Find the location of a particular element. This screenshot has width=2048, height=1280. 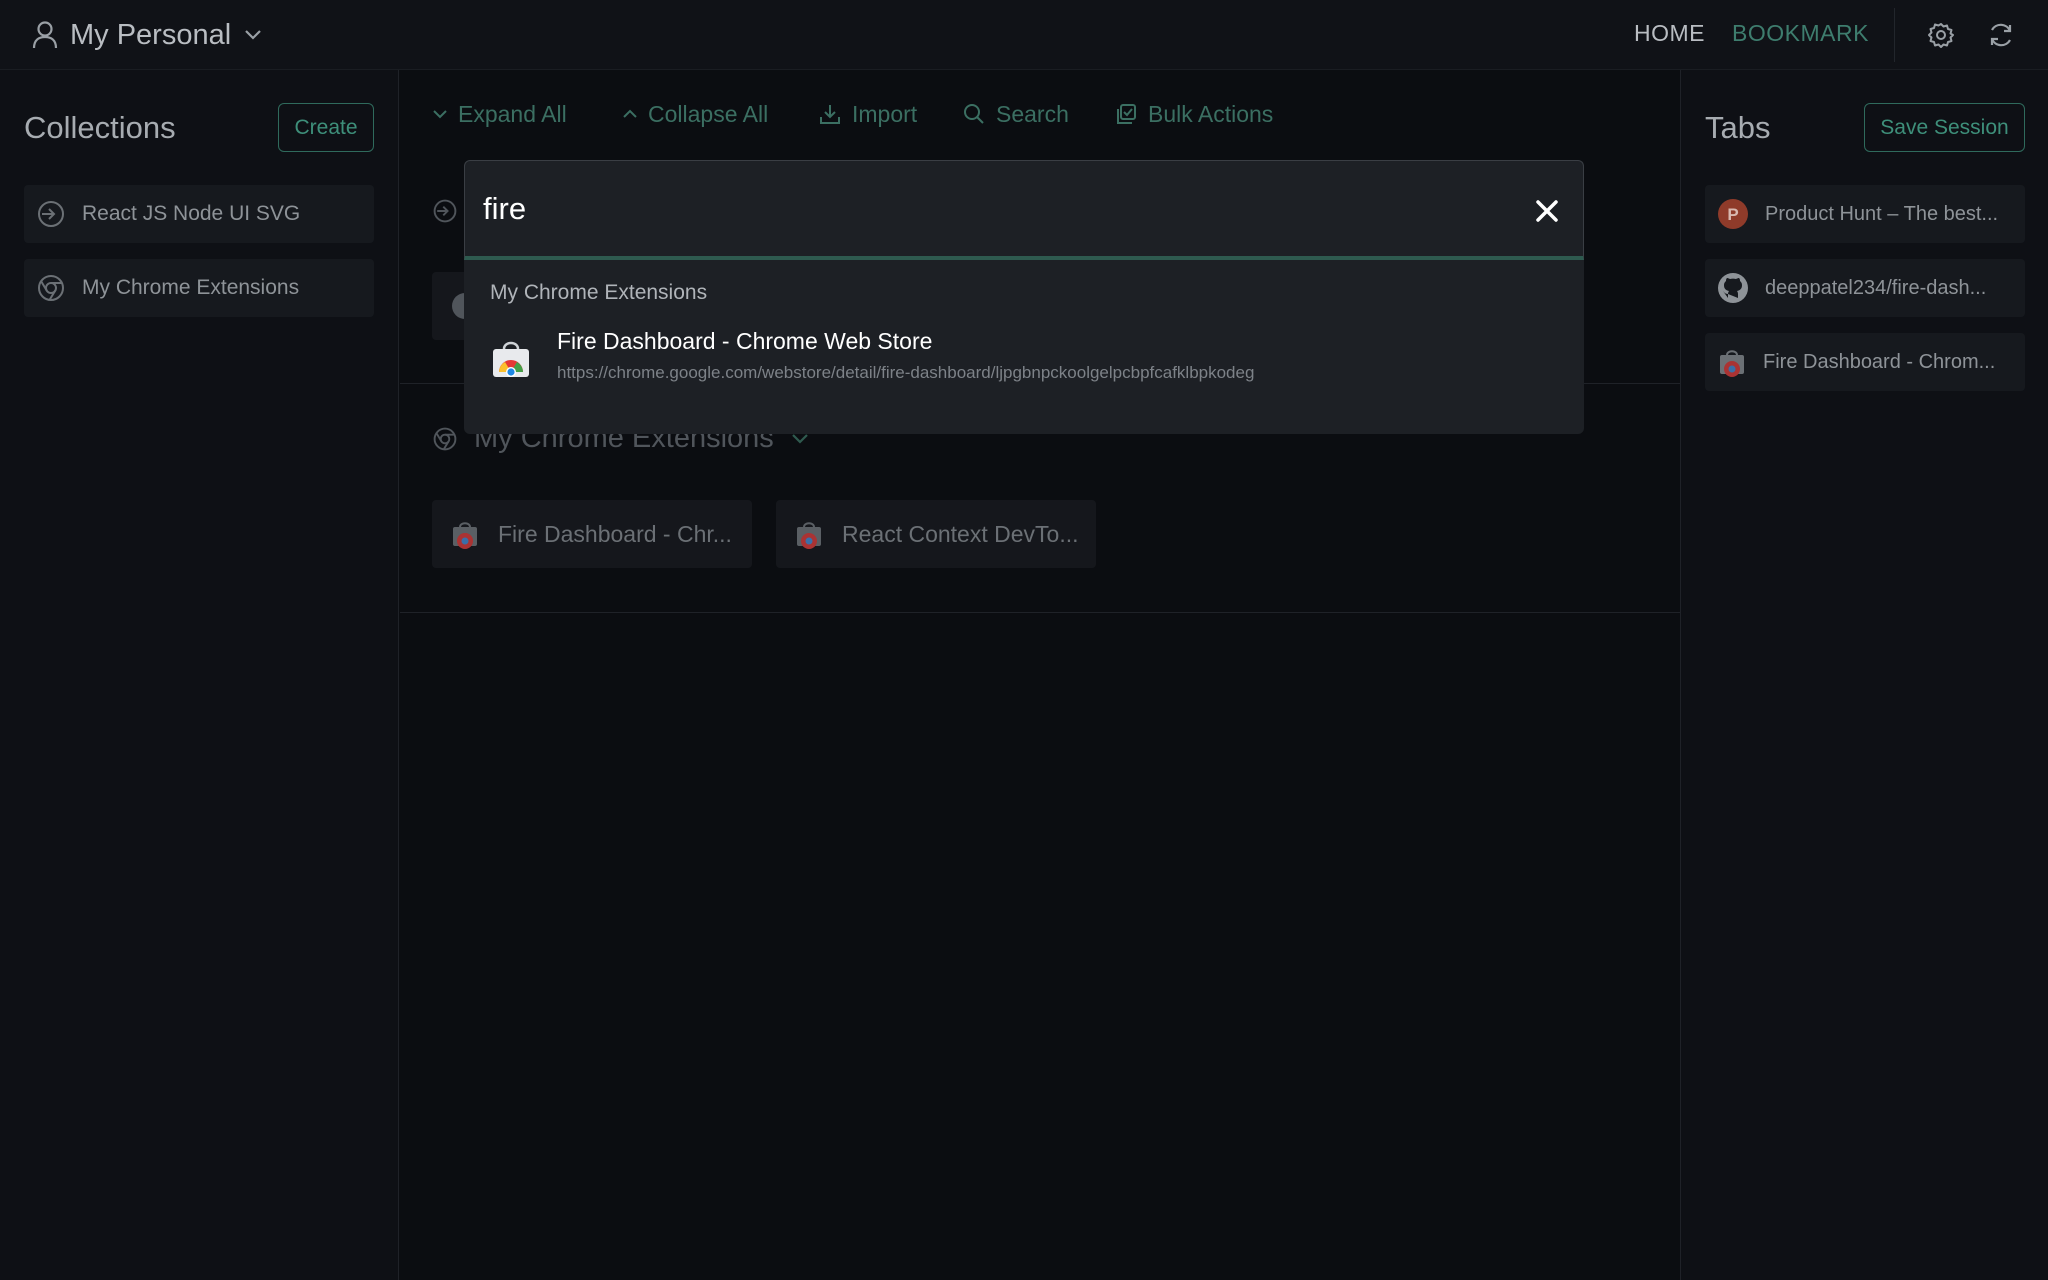

import-button: Import is located at coordinates (867, 114).